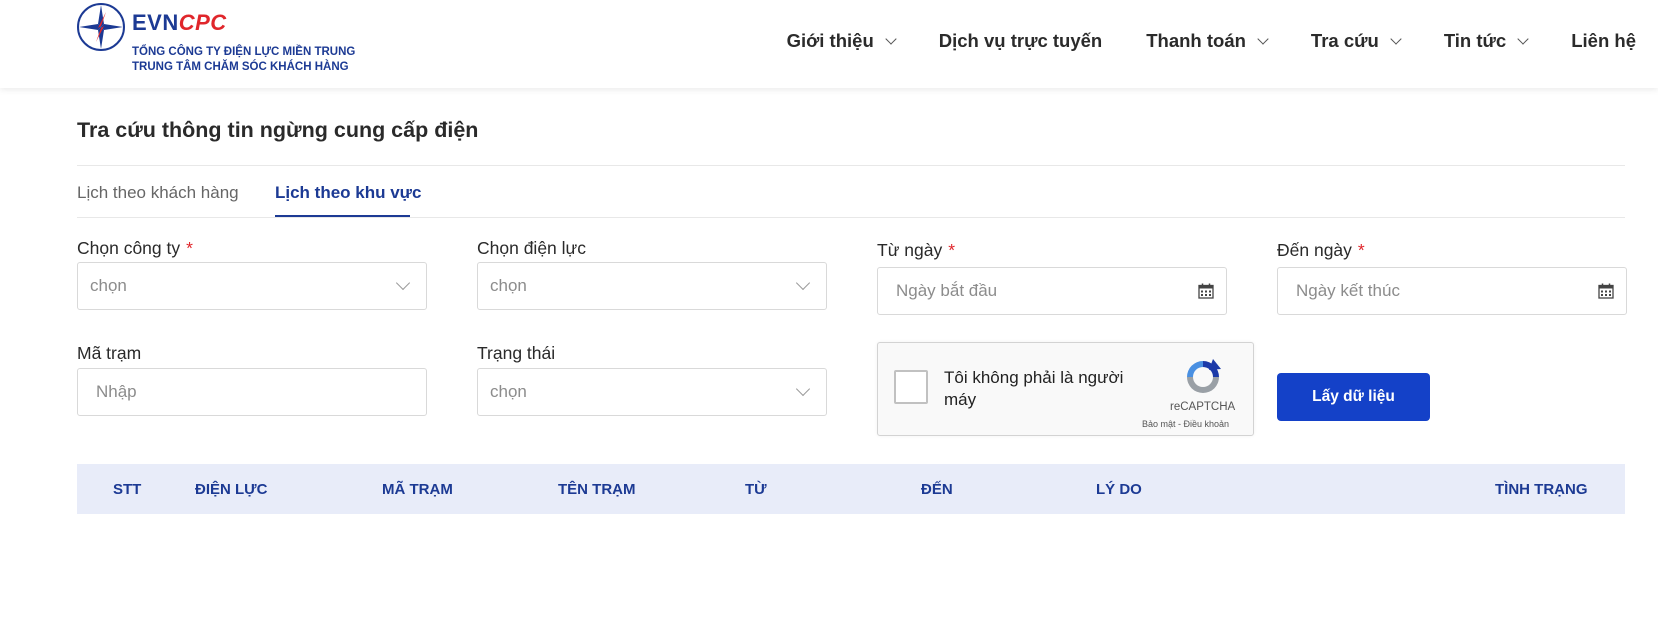 Image resolution: width=1658 pixels, height=632 pixels. What do you see at coordinates (231, 489) in the screenshot?
I see `column-header-dien-luc: ĐIỆN LỰC` at bounding box center [231, 489].